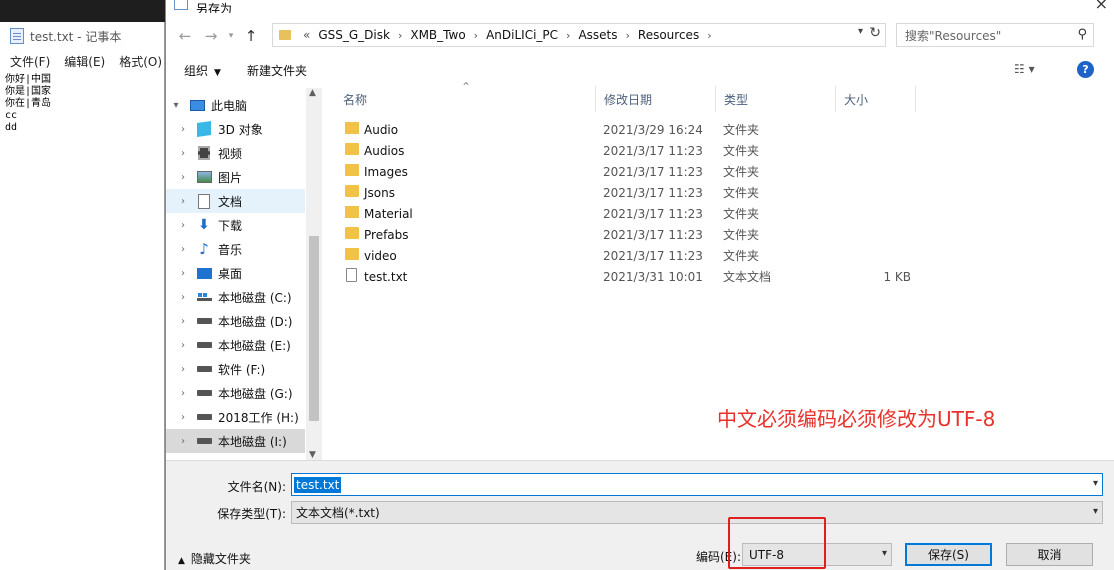 The width and height of the screenshot is (1114, 570). Describe the element at coordinates (1049, 554) in the screenshot. I see `cancel-button: 取消` at that location.